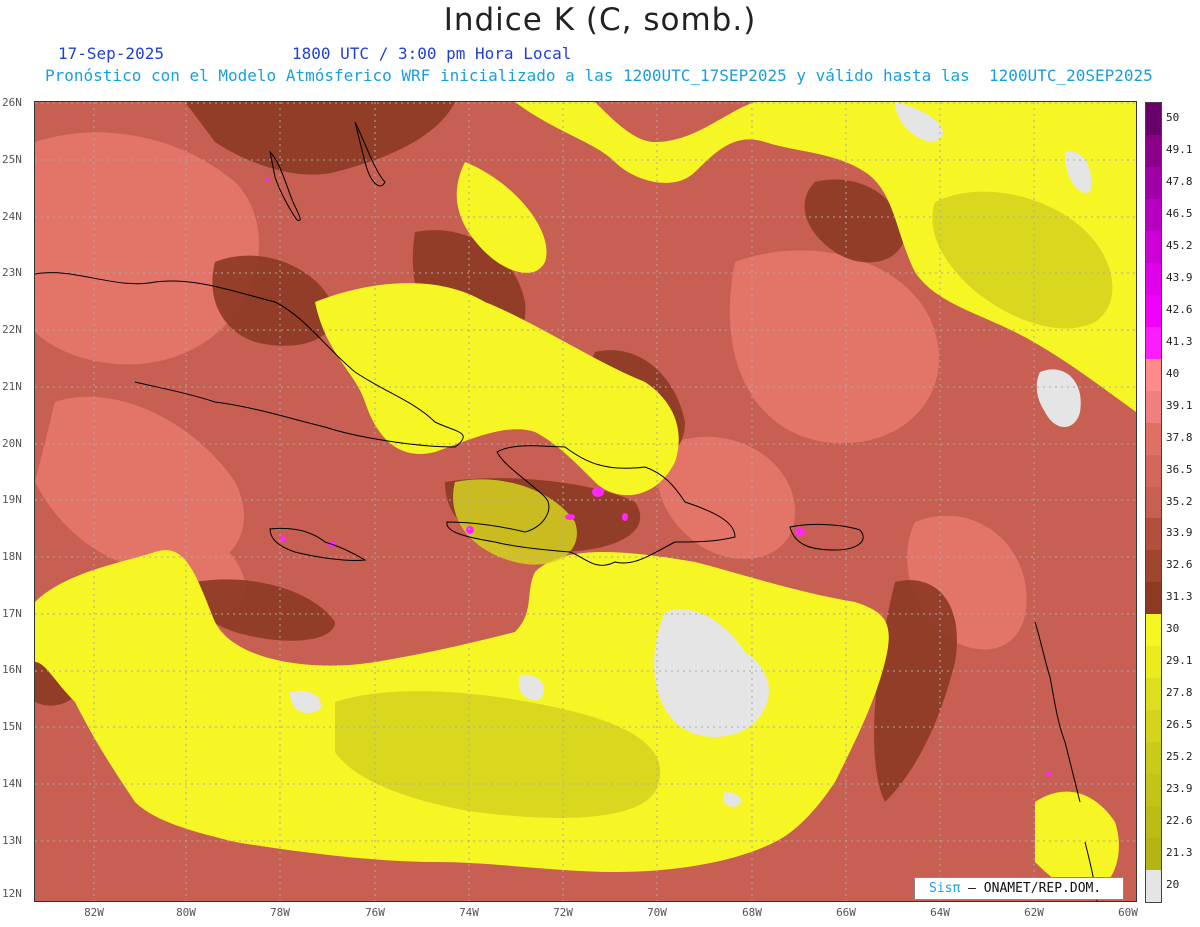 This screenshot has width=1200, height=927. What do you see at coordinates (1179, 341) in the screenshot?
I see `colorbar-label: 41.3` at bounding box center [1179, 341].